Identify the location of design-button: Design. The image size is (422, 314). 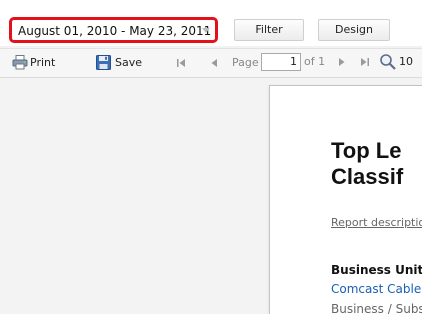
(354, 30).